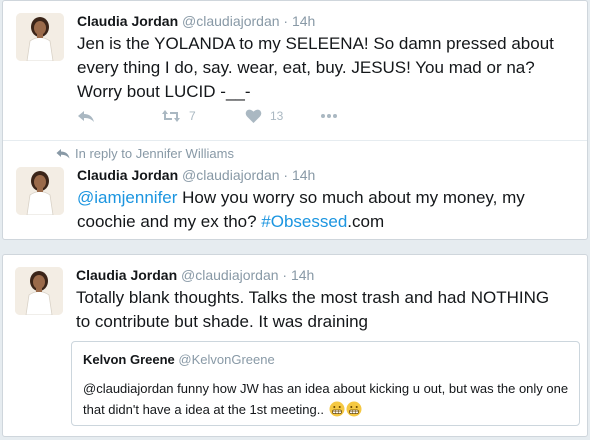 Image resolution: width=590 pixels, height=440 pixels. Describe the element at coordinates (304, 221) in the screenshot. I see `hashtag-link: #Obsessed` at that location.